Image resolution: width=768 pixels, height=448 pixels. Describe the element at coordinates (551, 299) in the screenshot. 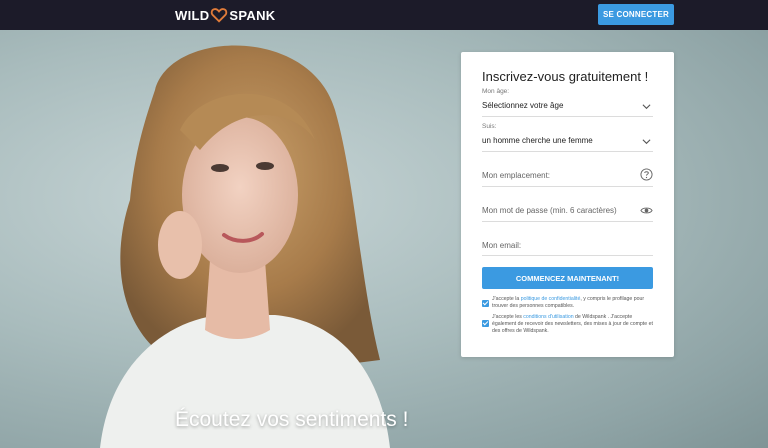

I see `privacy-policy-link: politique de confidentialité` at that location.